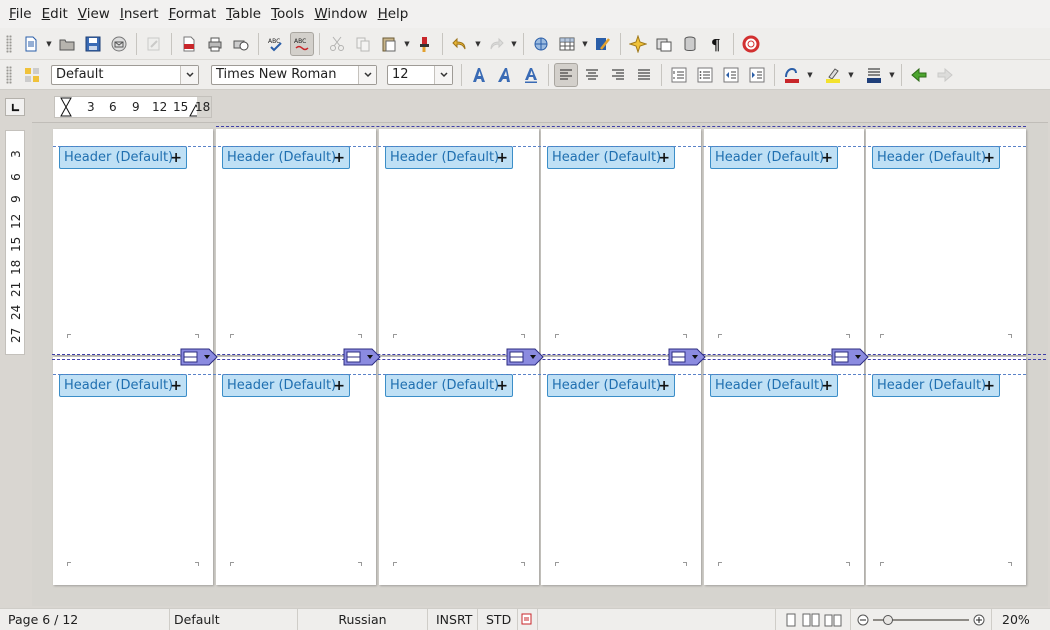  What do you see at coordinates (874, 75) in the screenshot?
I see `background-color-button` at bounding box center [874, 75].